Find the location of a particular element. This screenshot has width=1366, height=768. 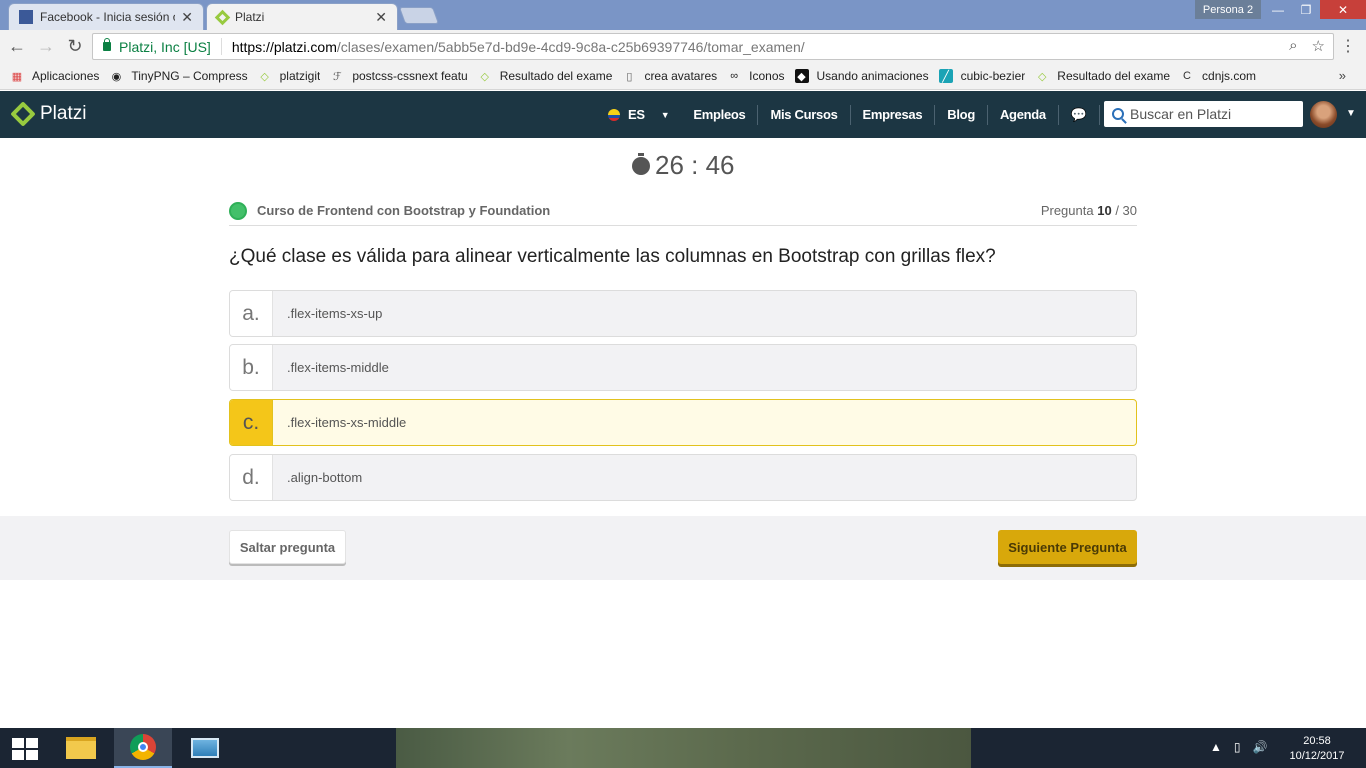

windows-start-icon is located at coordinates (25, 749).